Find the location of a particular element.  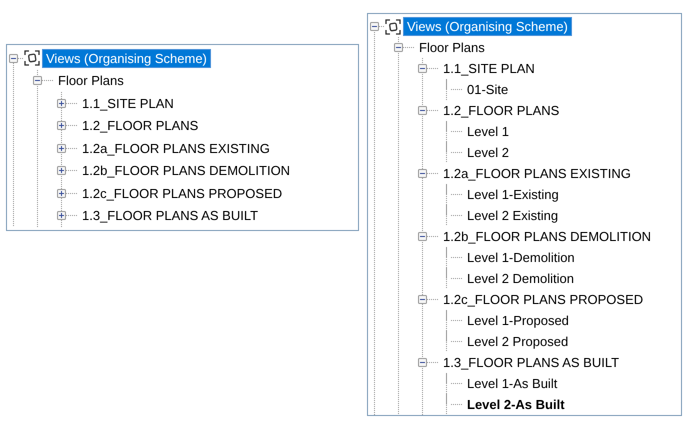

tree-item: Level 2-As Built is located at coordinates (516, 404).